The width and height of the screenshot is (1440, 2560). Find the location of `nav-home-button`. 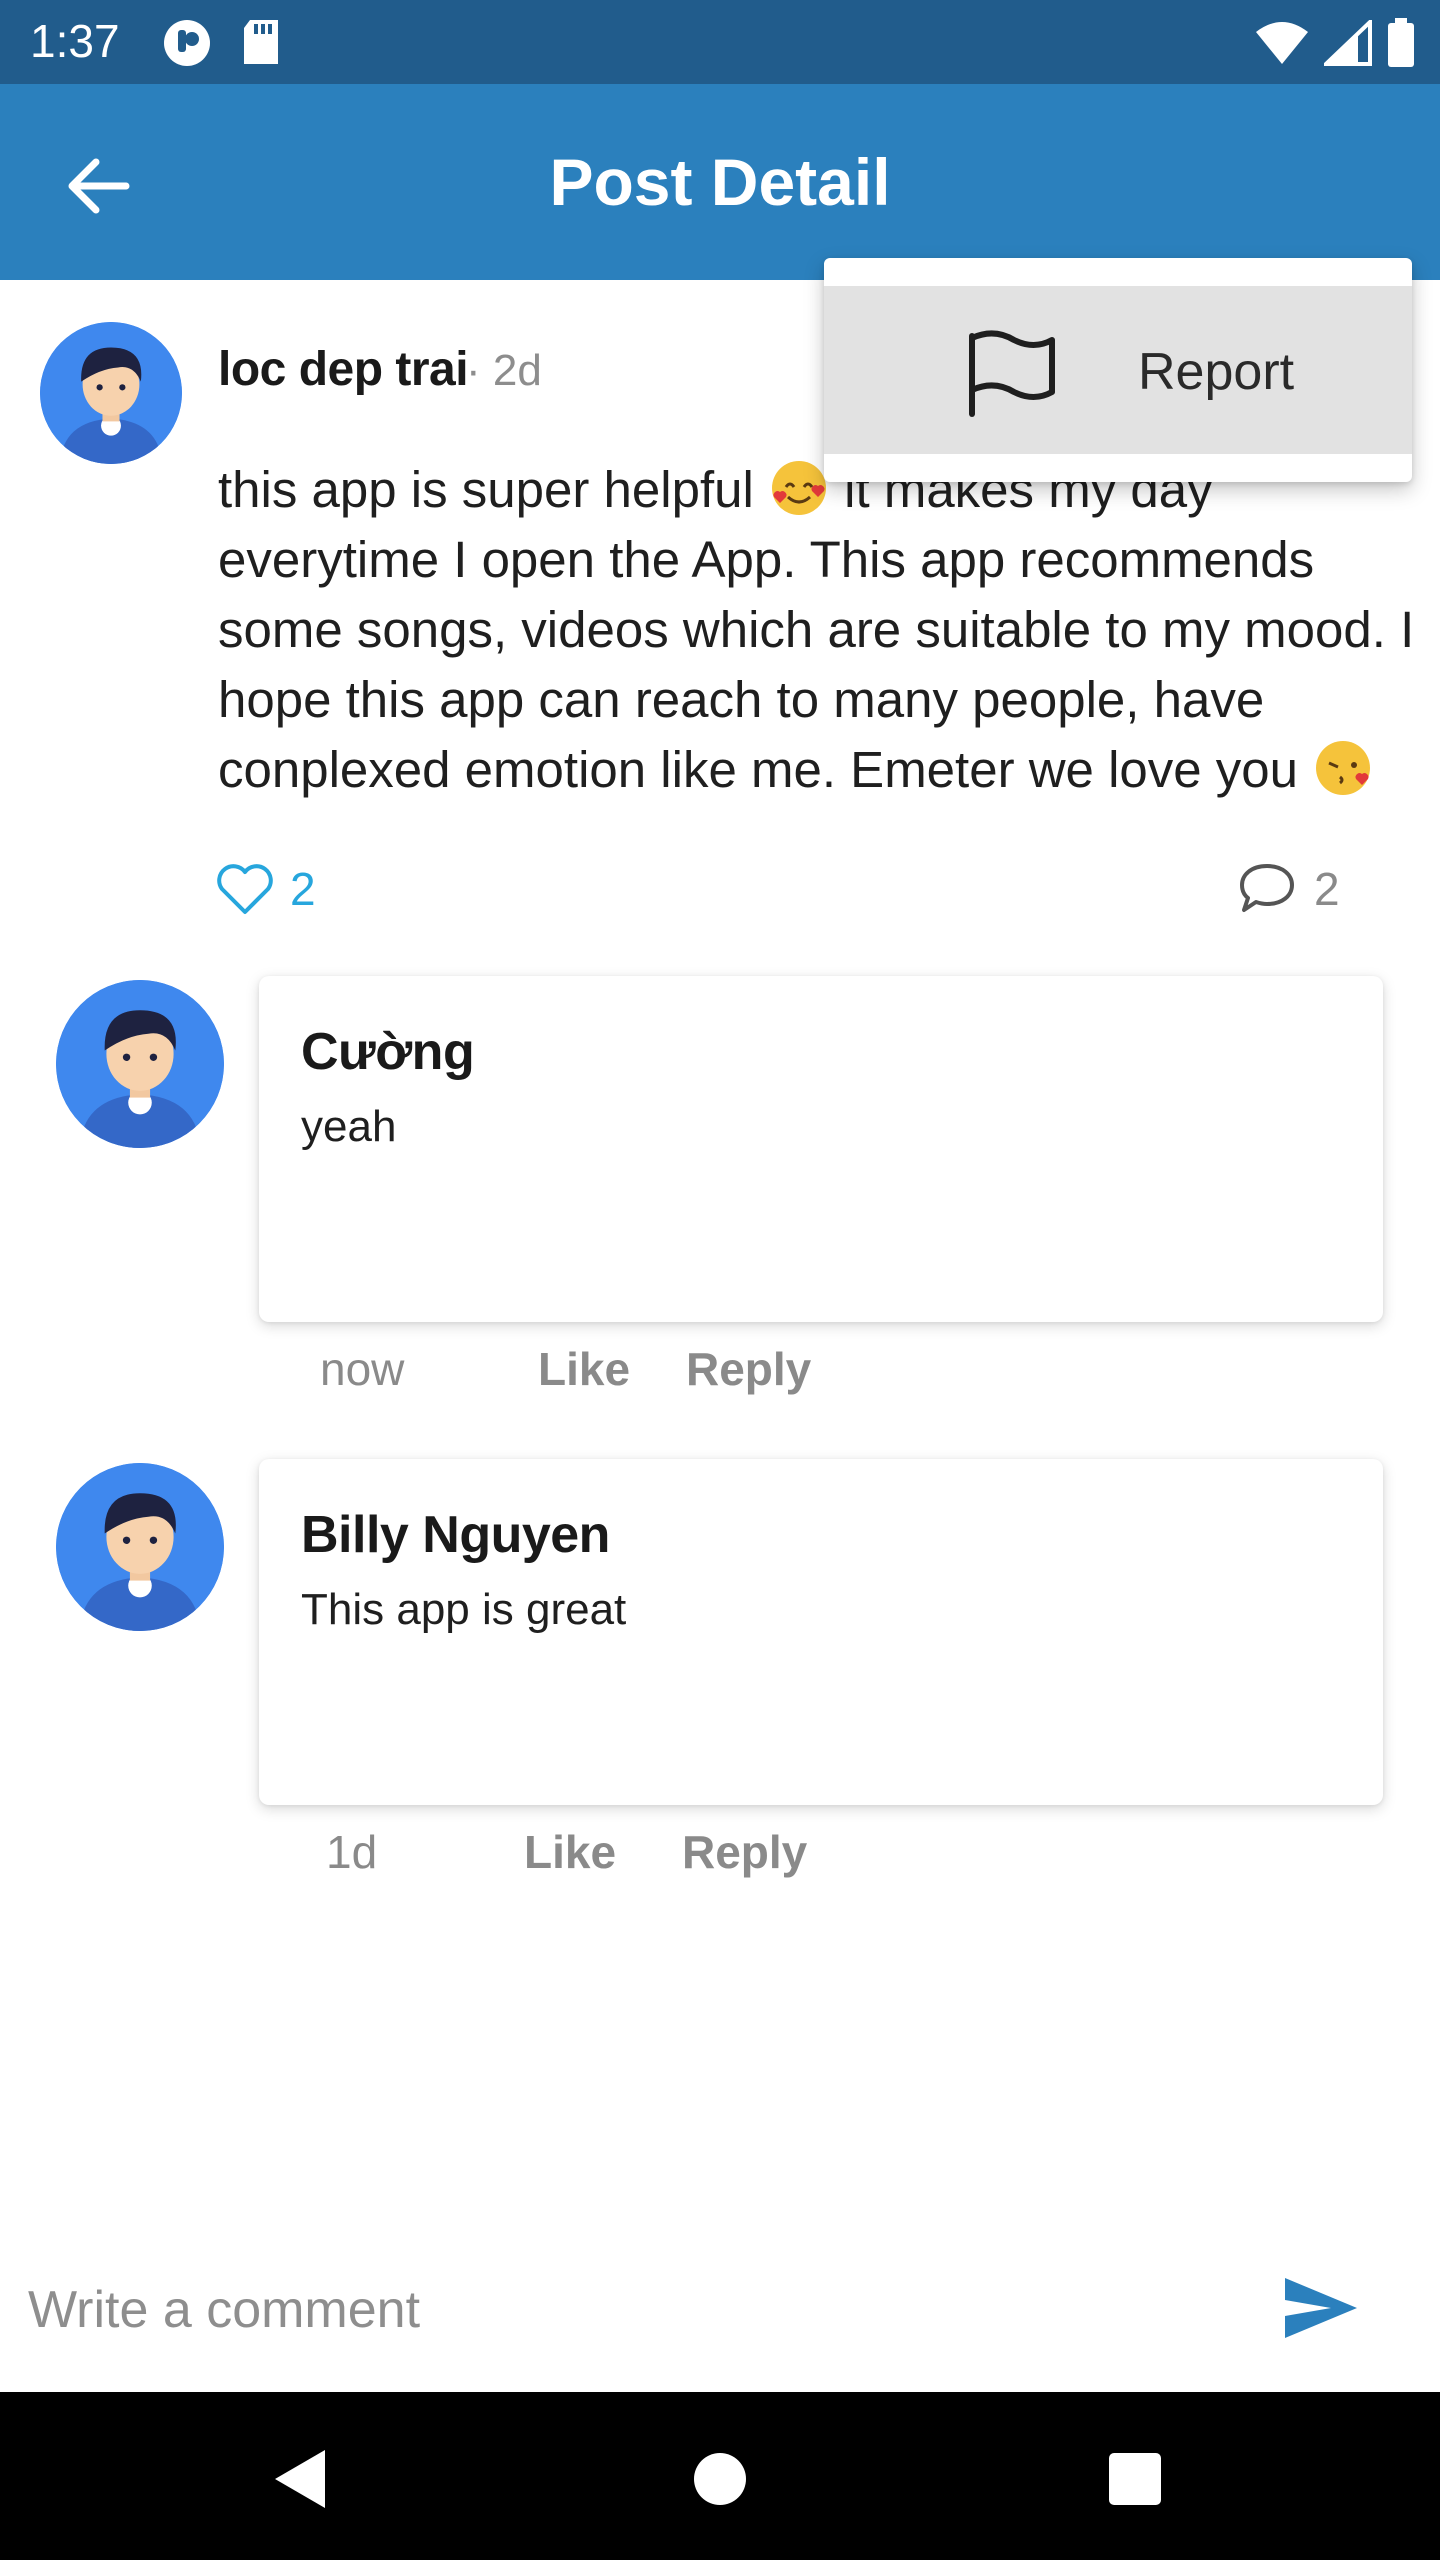

nav-home-button is located at coordinates (720, 2479).